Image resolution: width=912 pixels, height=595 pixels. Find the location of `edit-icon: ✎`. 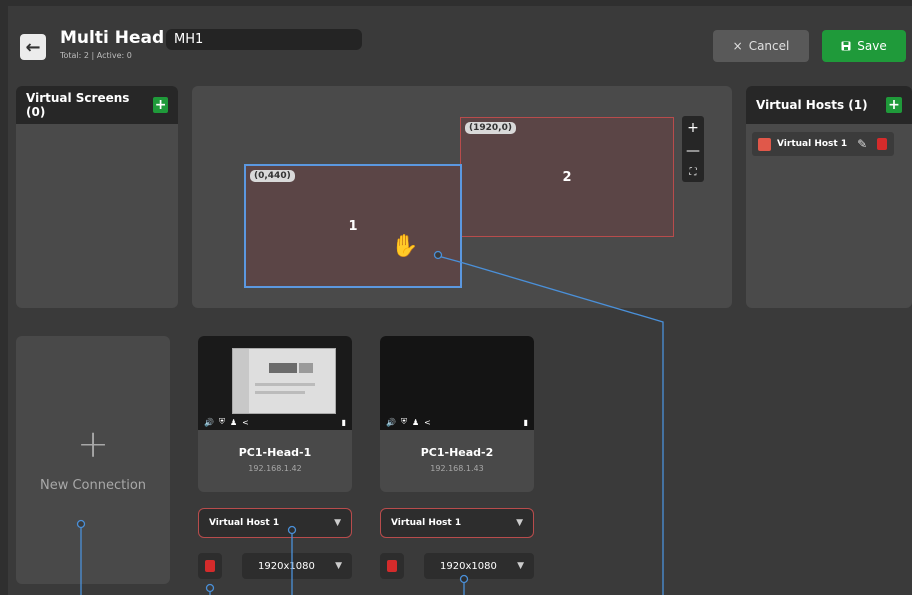

edit-icon: ✎ is located at coordinates (862, 144).